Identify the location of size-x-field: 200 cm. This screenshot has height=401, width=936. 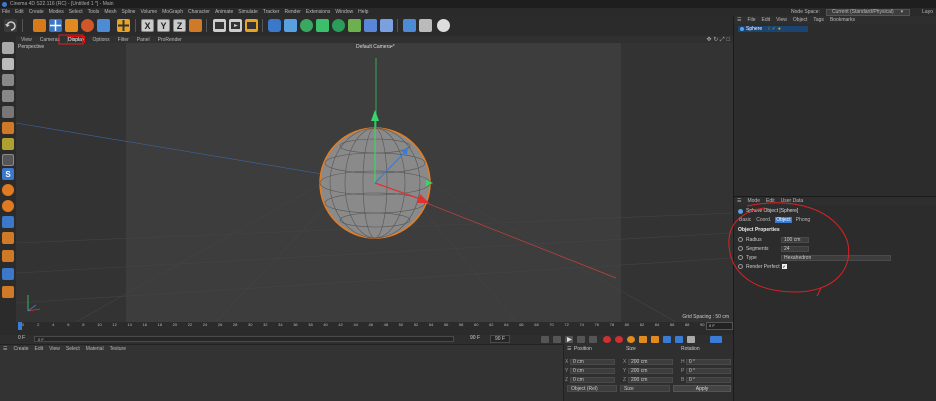
(650, 361).